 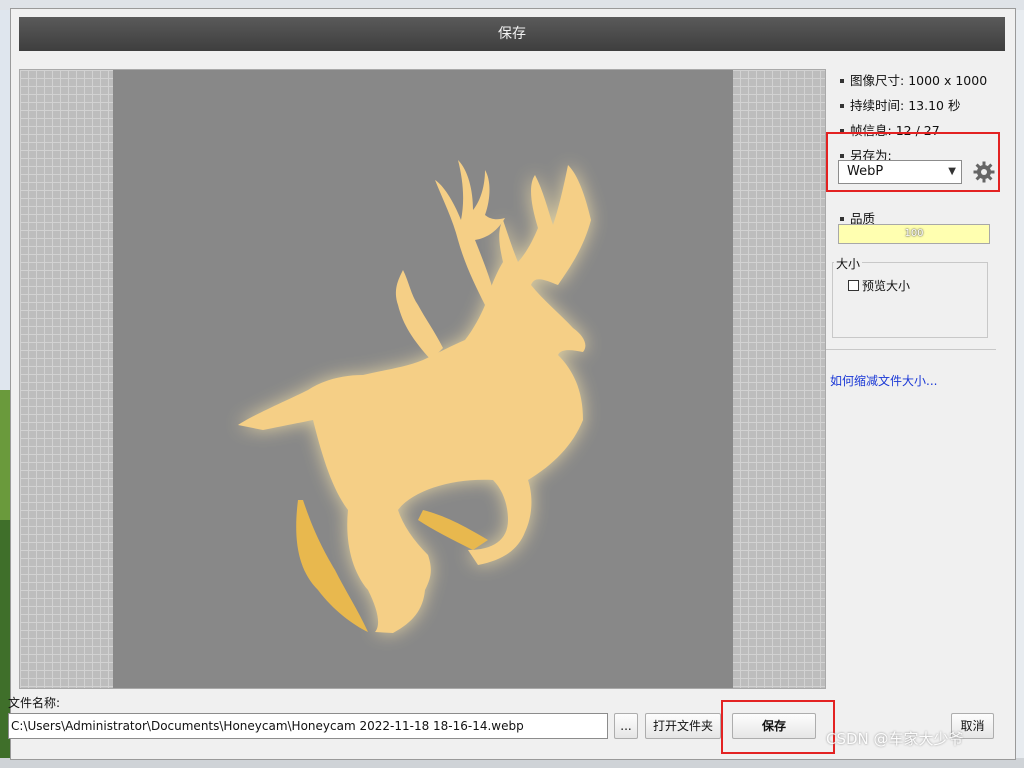 I want to click on quality-slider: 100, so click(x=914, y=234).